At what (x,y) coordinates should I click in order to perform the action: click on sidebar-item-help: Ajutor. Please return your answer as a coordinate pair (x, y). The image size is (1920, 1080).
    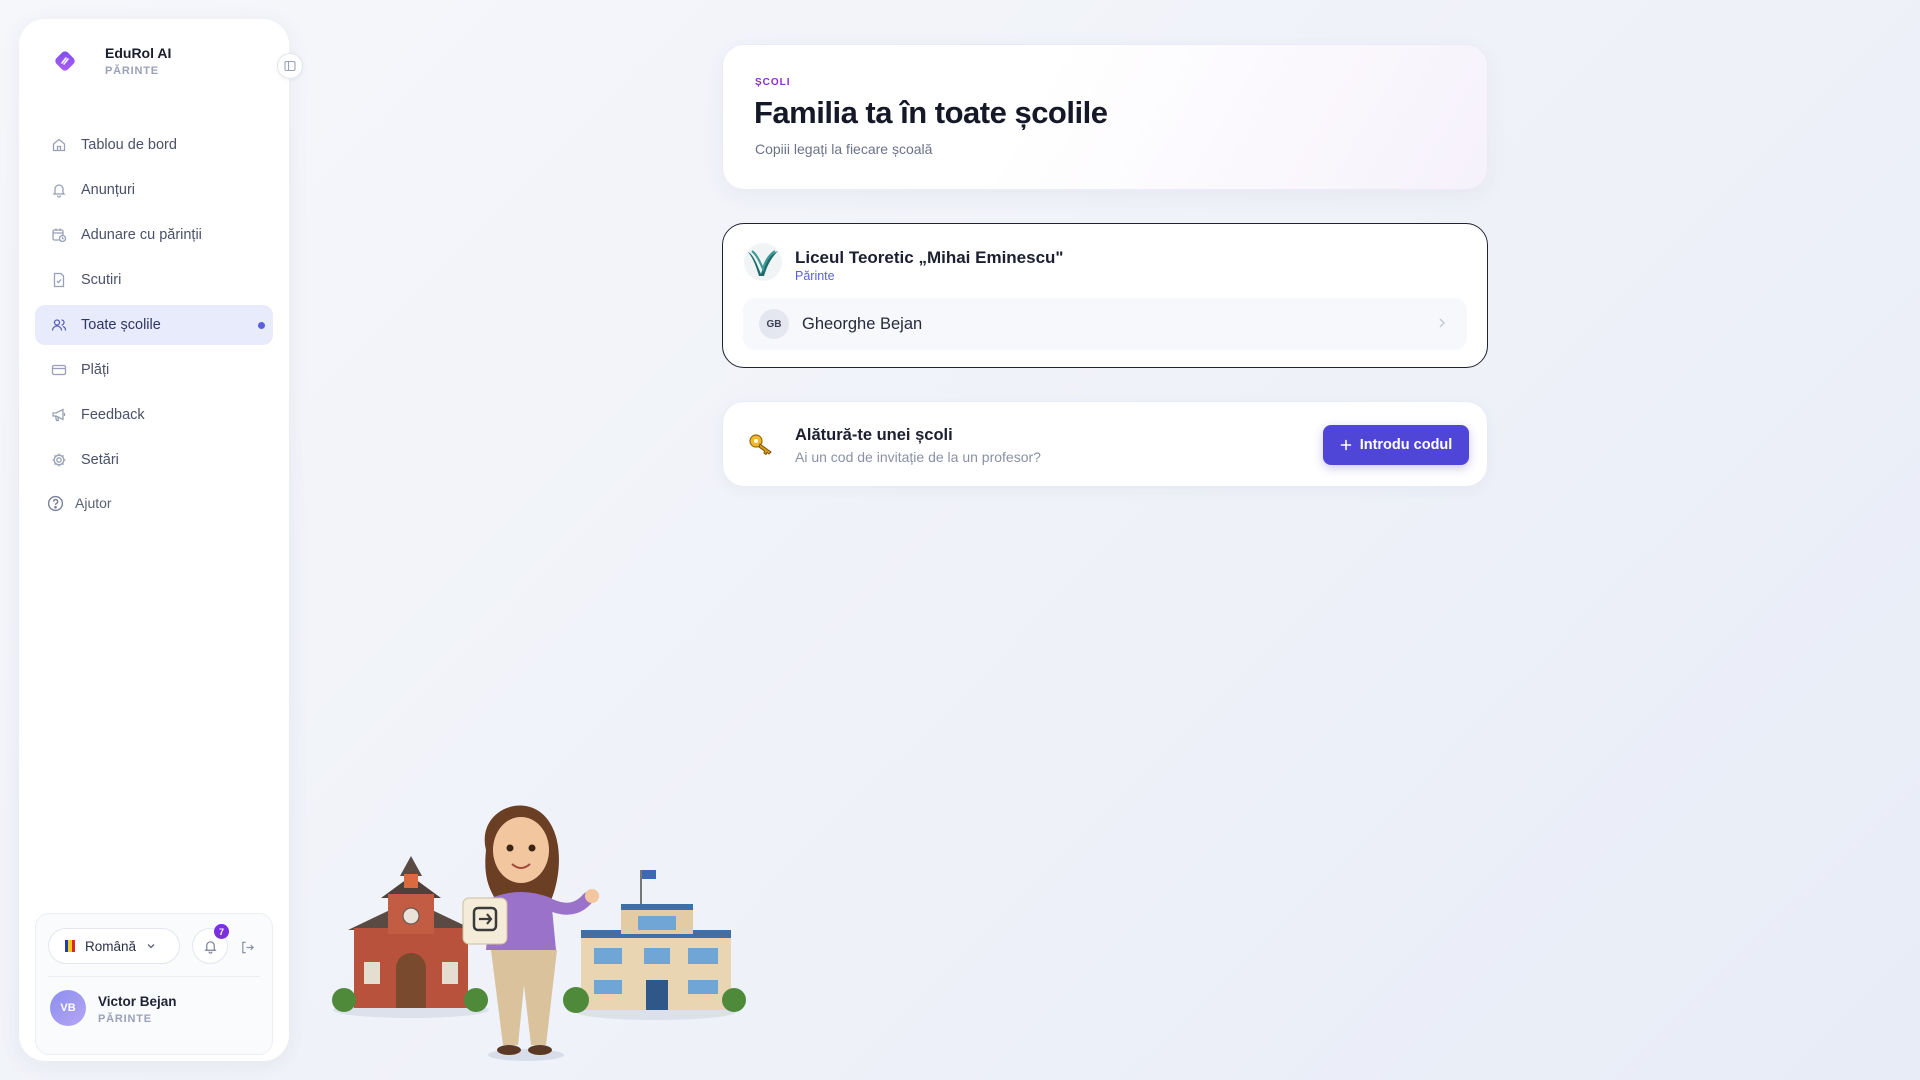
    Looking at the image, I should click on (154, 503).